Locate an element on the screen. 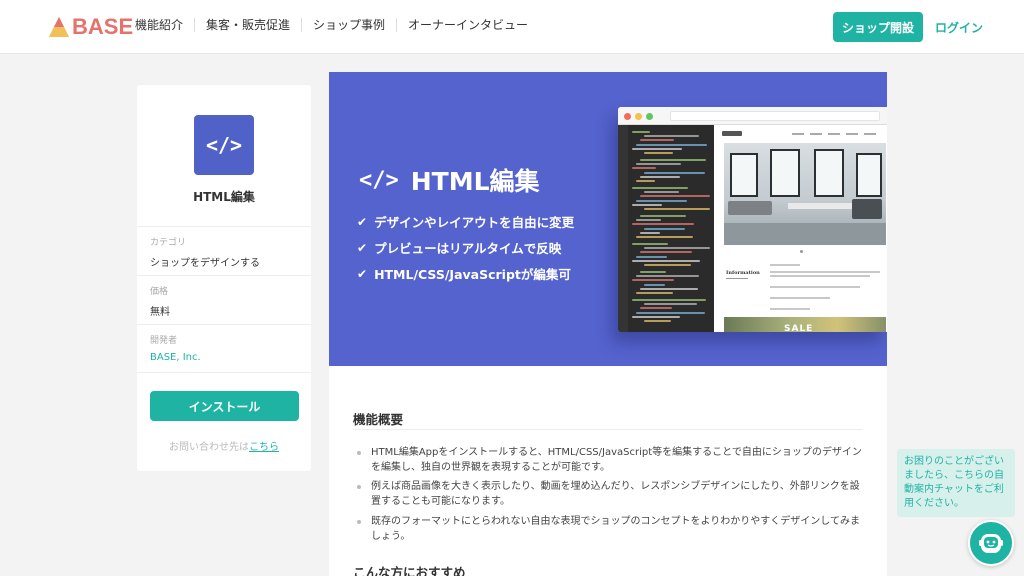 The height and width of the screenshot is (576, 1024). browser-mockup: Information SALE is located at coordinates (752, 219).